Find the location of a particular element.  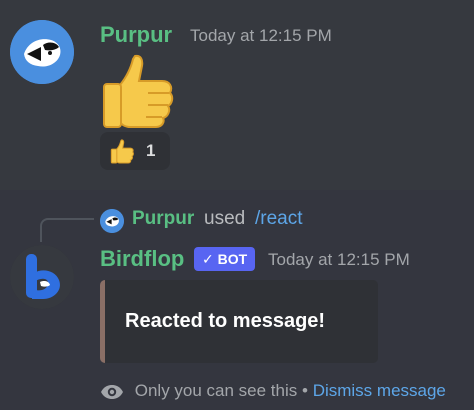

ephemeral-text: Only you can see this is located at coordinates (216, 390).